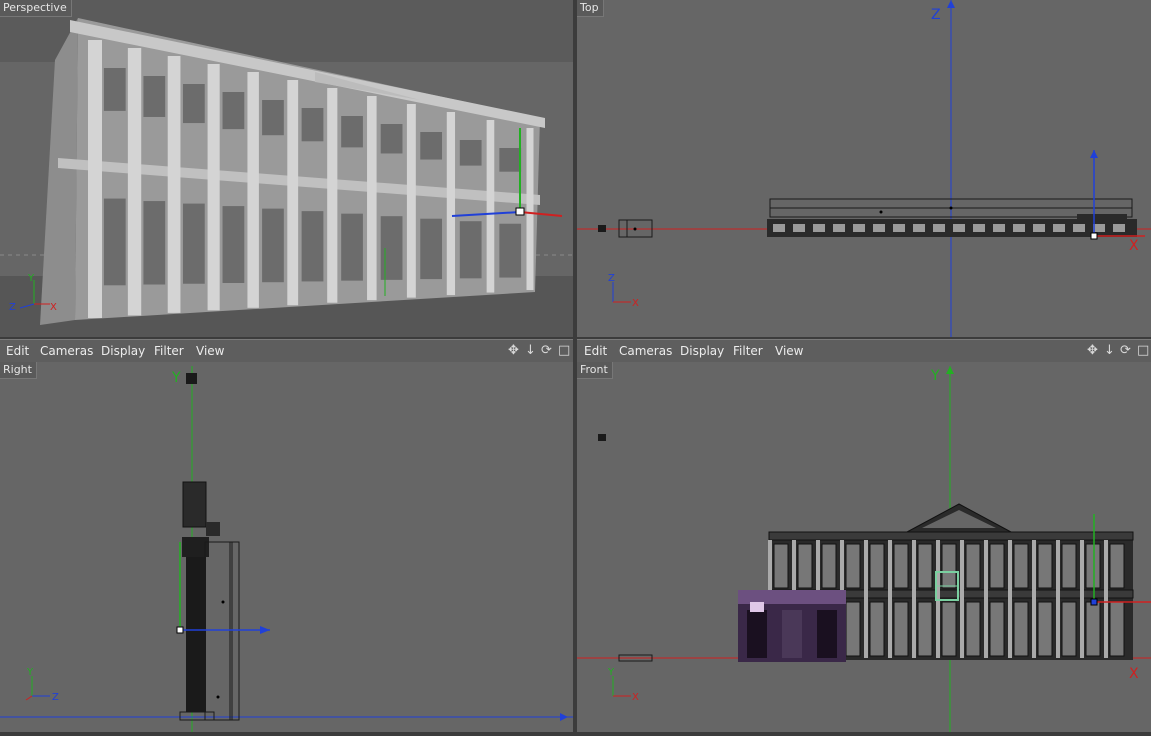 Image resolution: width=1151 pixels, height=736 pixels. What do you see at coordinates (42, 685) in the screenshot?
I see `axis-gizmo-right: Y Z` at bounding box center [42, 685].